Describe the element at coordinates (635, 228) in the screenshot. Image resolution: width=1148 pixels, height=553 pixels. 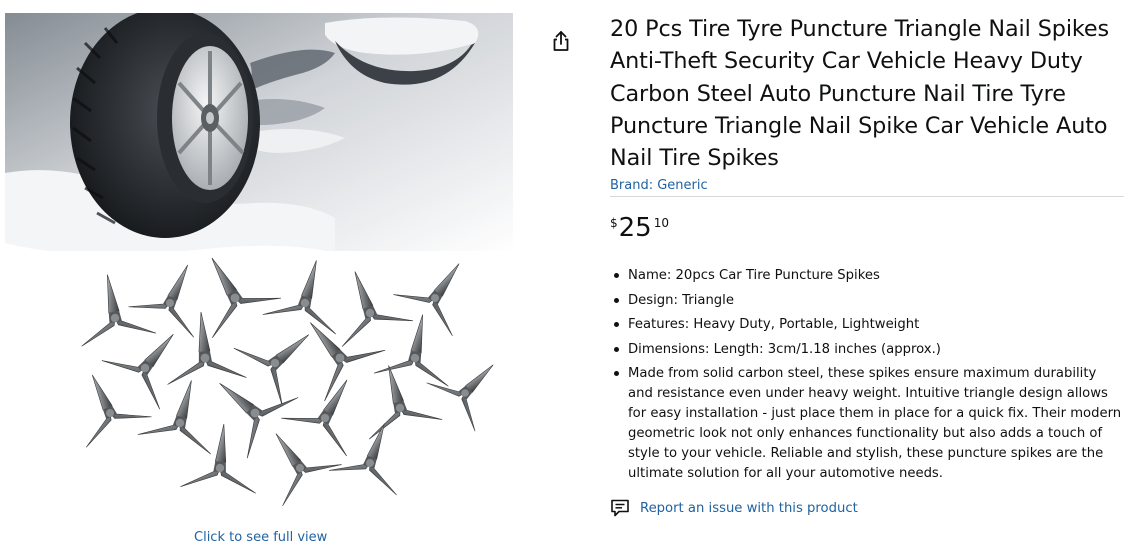
I see `price-whole: 25` at that location.